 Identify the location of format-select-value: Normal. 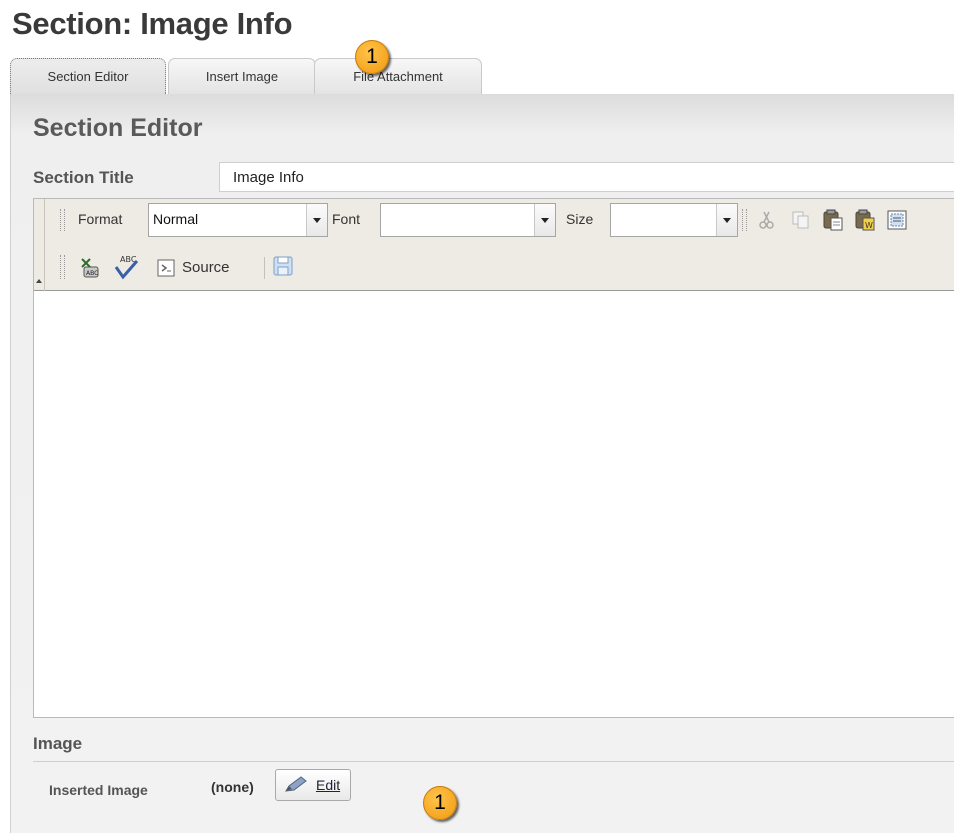
(176, 219).